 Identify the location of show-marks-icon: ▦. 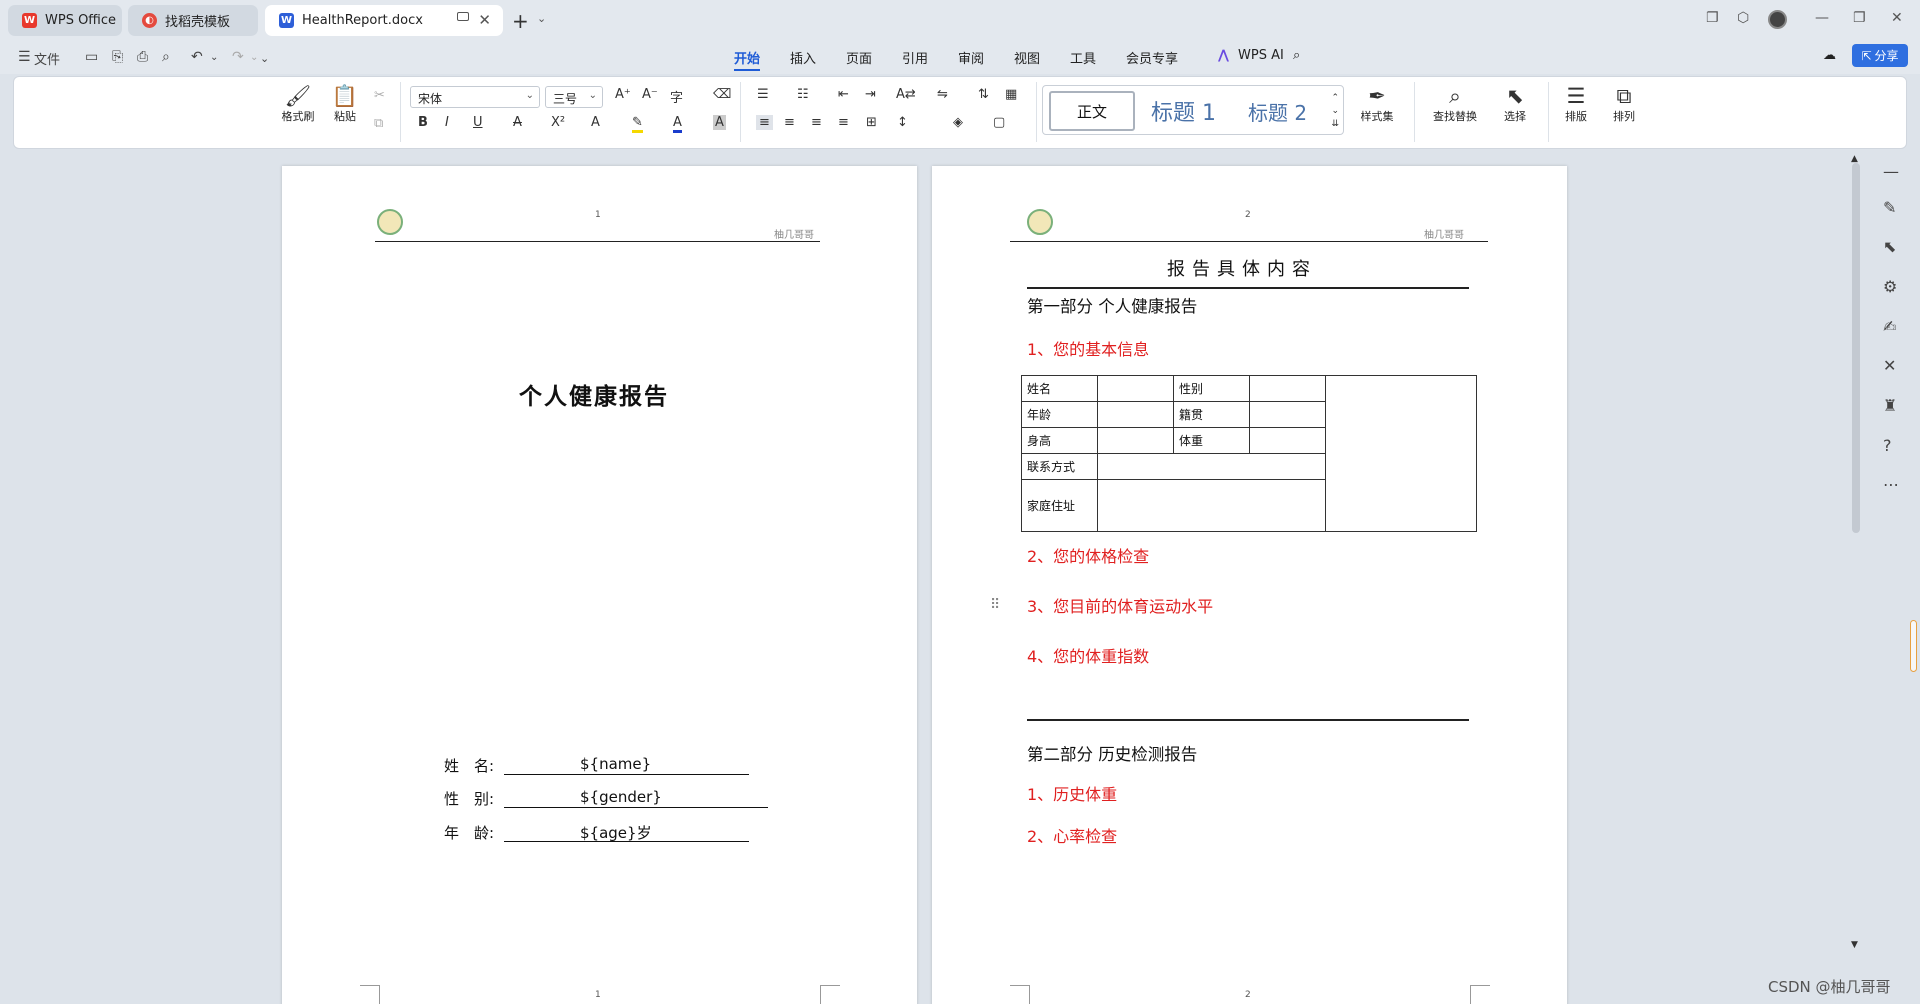
(1011, 94).